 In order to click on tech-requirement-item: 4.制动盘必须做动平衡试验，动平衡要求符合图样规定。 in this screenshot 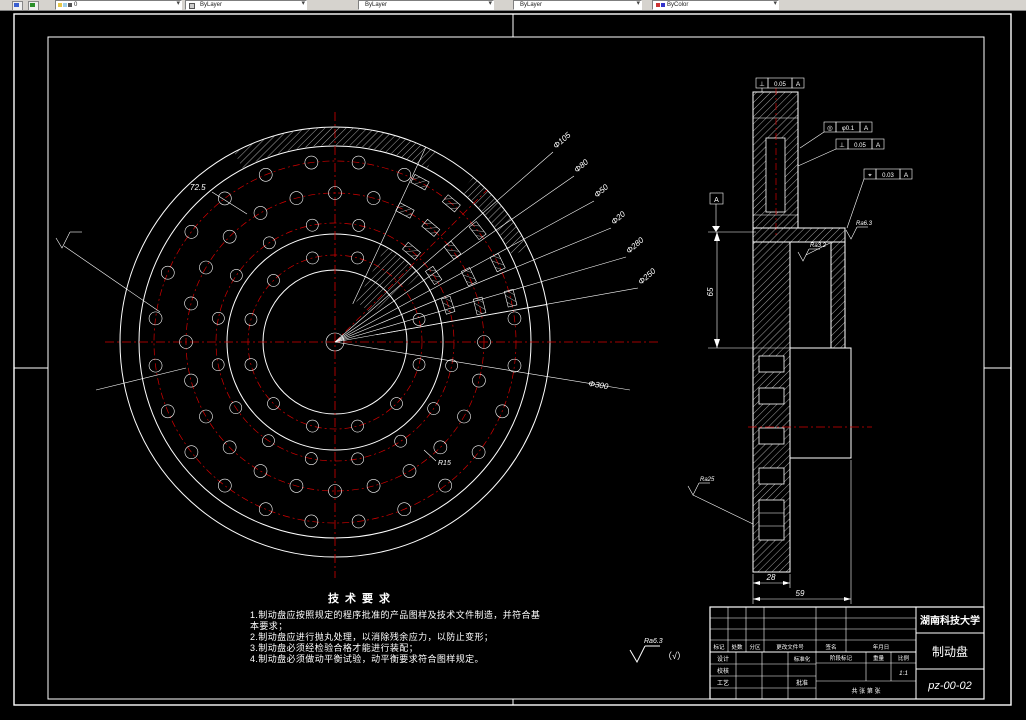, I will do `click(367, 659)`.